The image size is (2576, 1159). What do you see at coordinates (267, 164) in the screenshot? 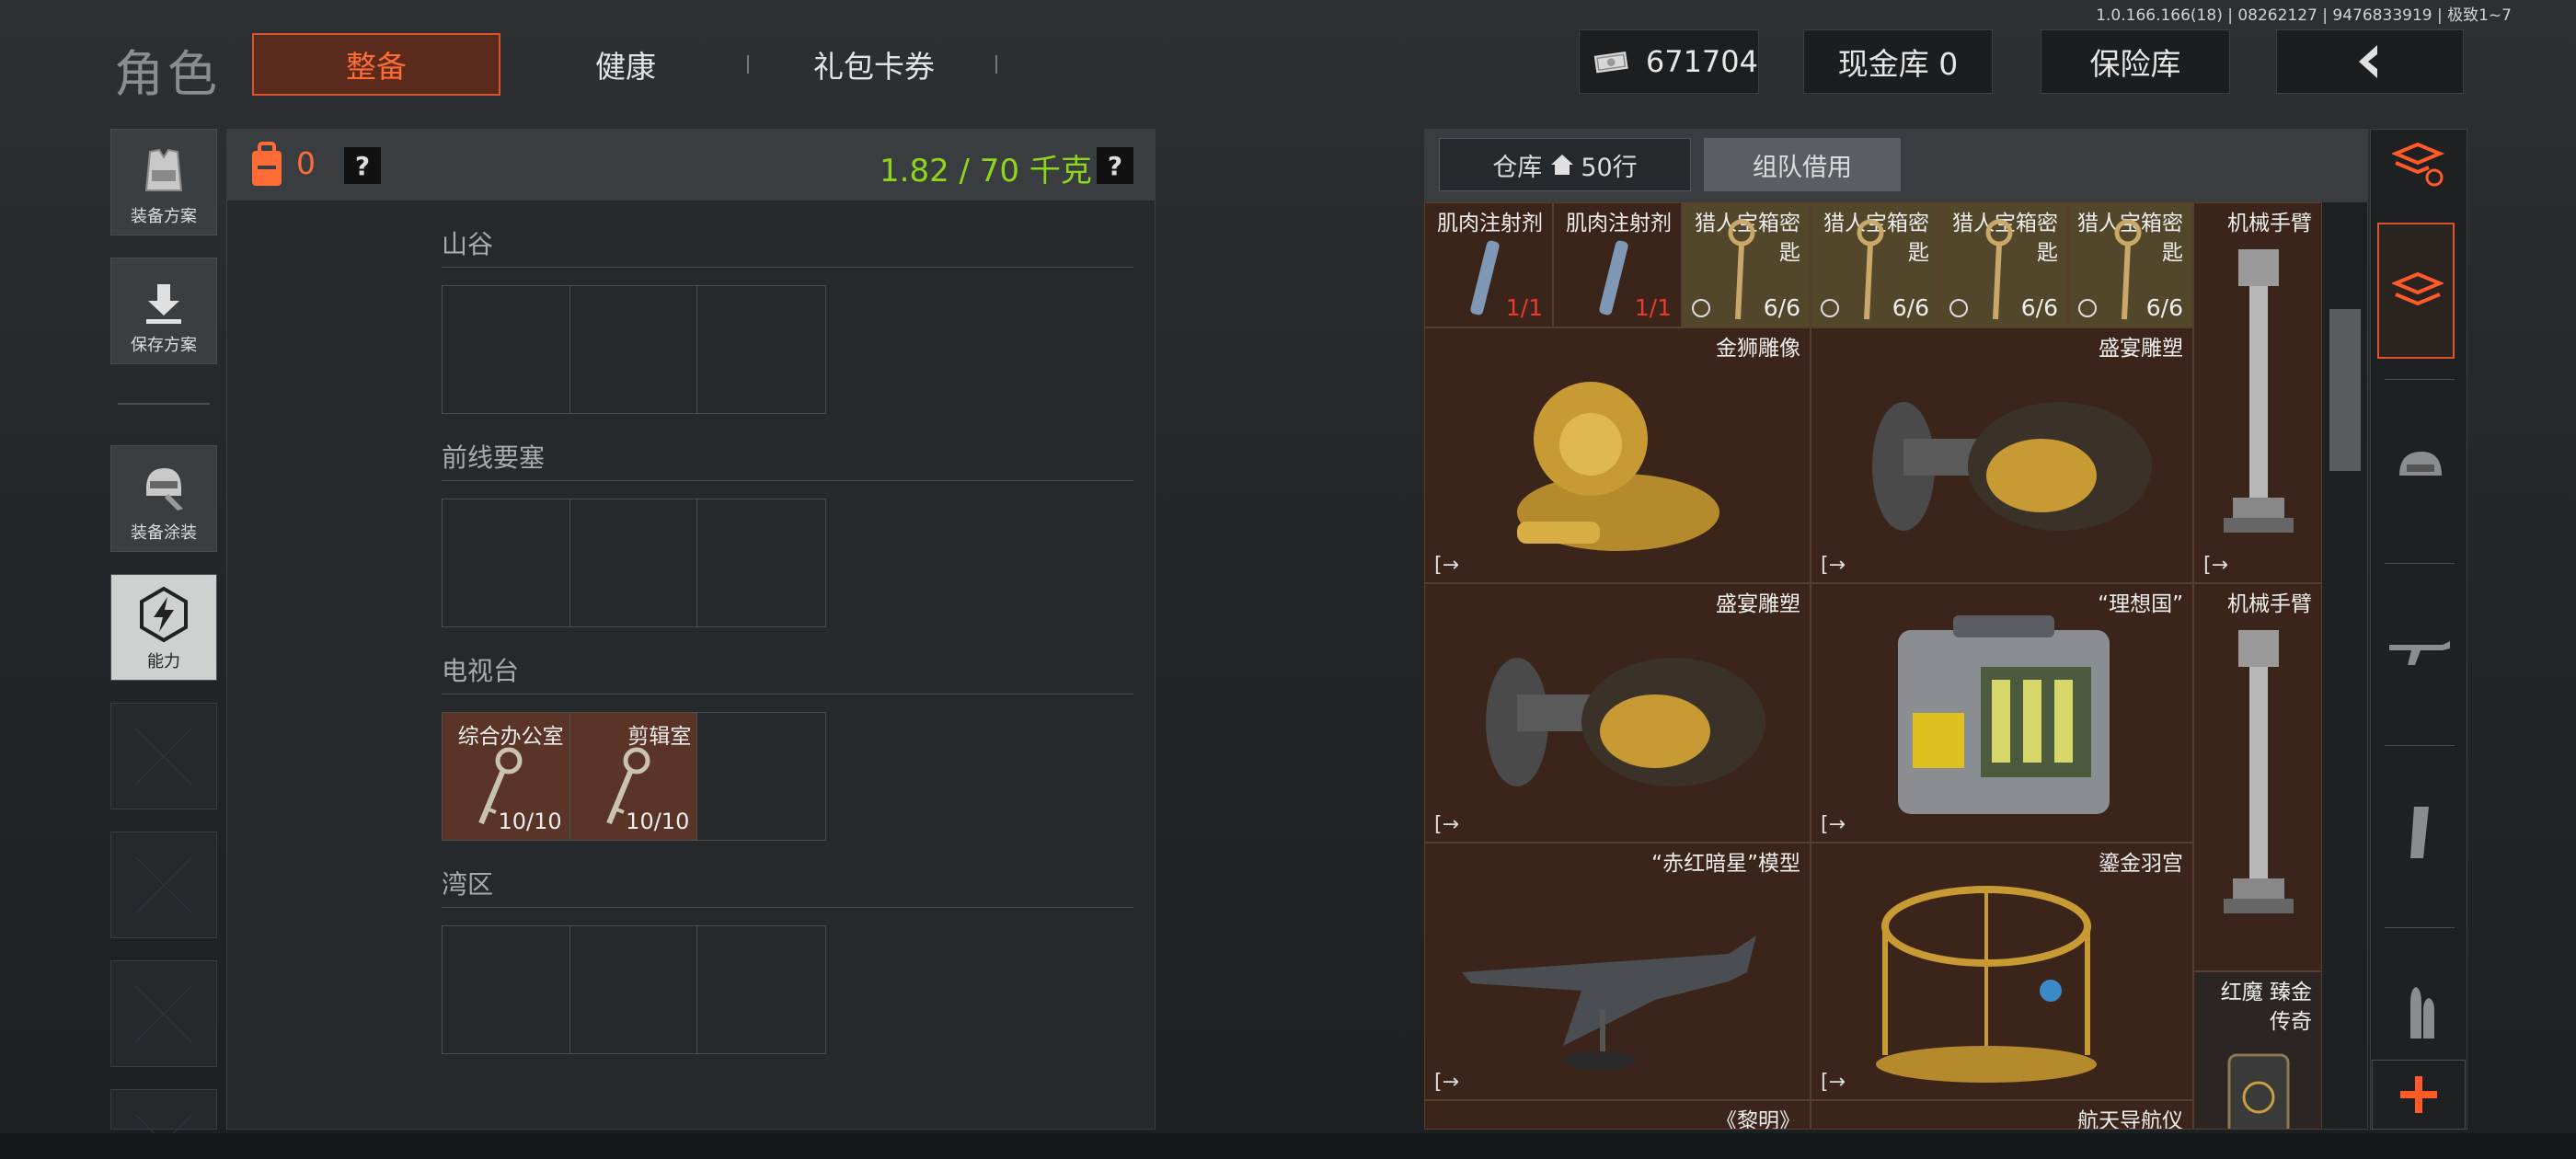
I see `backpack-icon` at bounding box center [267, 164].